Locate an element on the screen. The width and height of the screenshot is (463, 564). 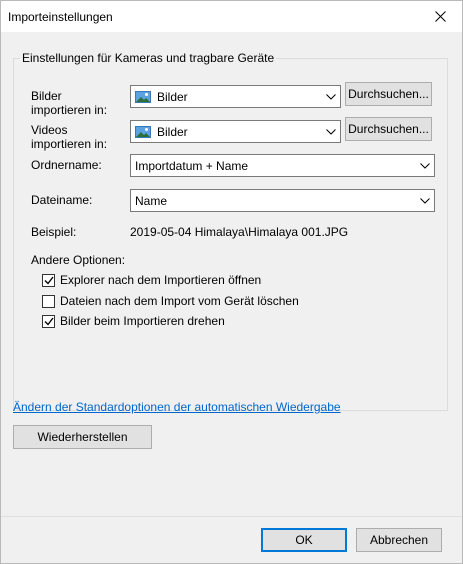
close-button is located at coordinates (440, 16).